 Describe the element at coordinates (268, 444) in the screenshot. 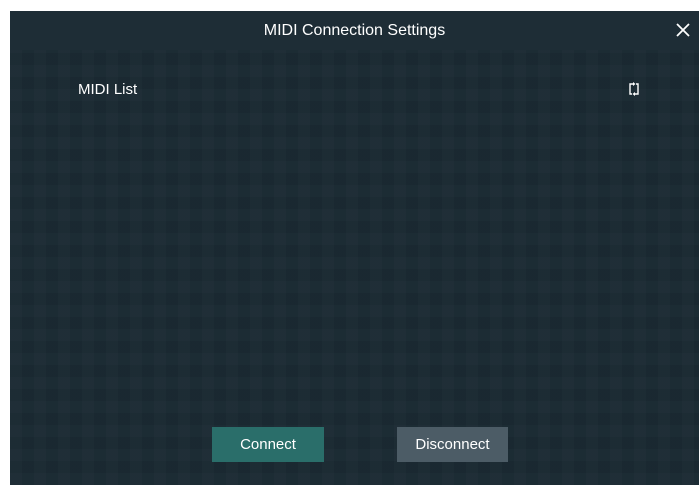

I see `connect-button: Connect` at that location.